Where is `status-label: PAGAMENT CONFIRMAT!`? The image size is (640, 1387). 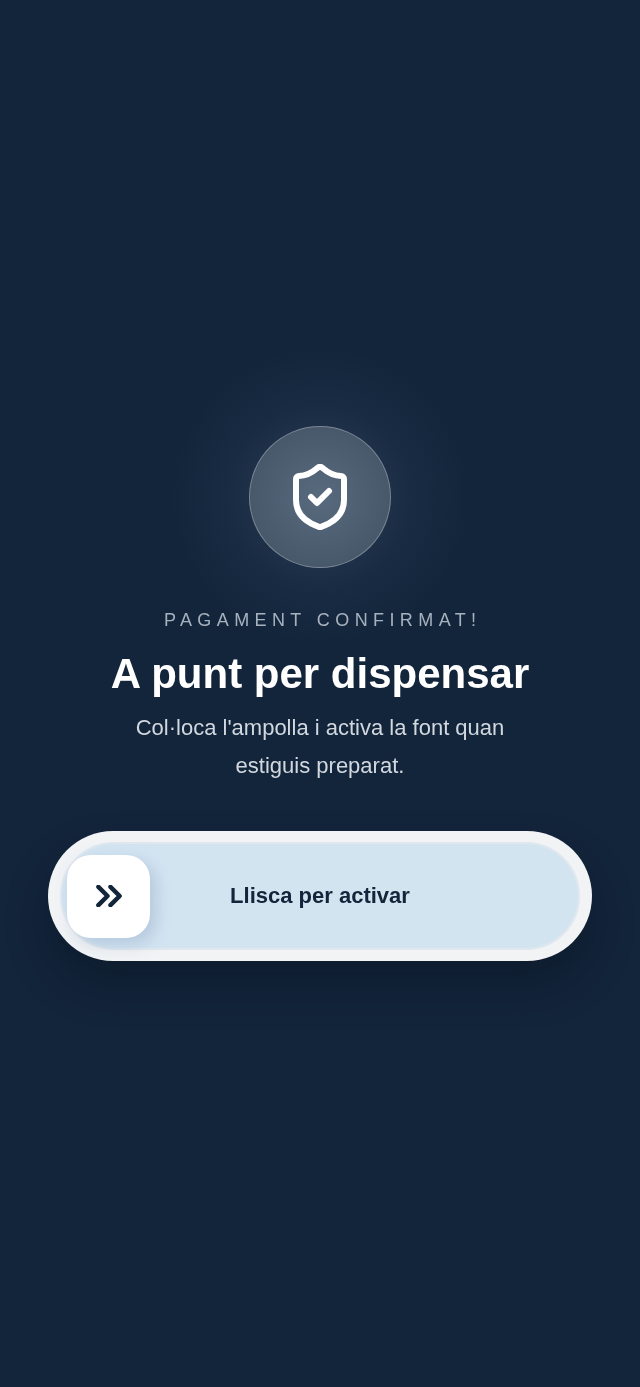 status-label: PAGAMENT CONFIRMAT! is located at coordinates (322, 620).